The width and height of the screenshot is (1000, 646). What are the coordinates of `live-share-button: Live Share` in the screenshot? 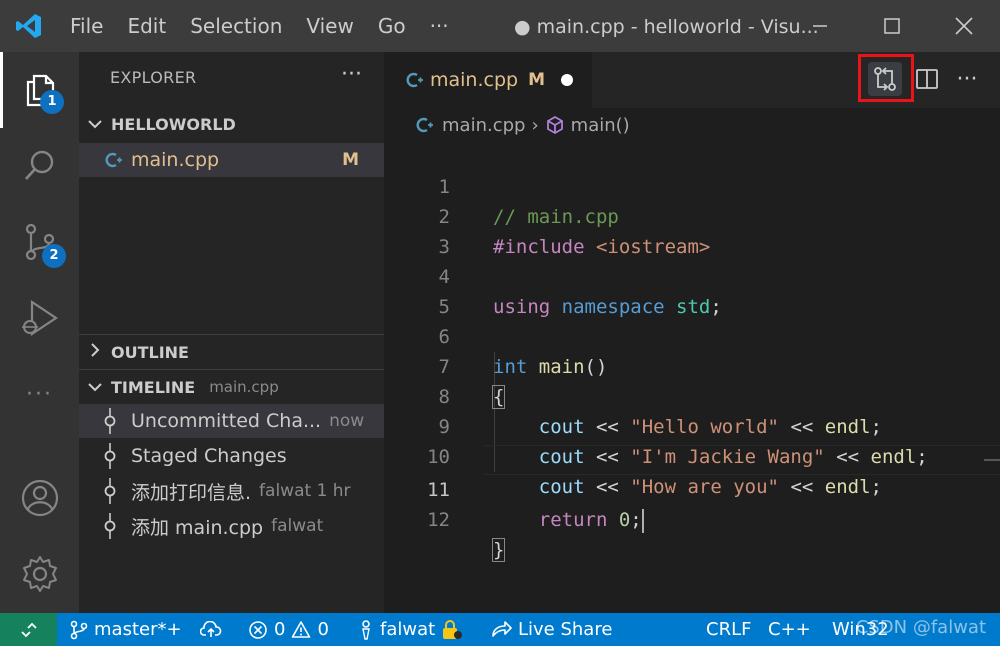 It's located at (551, 629).